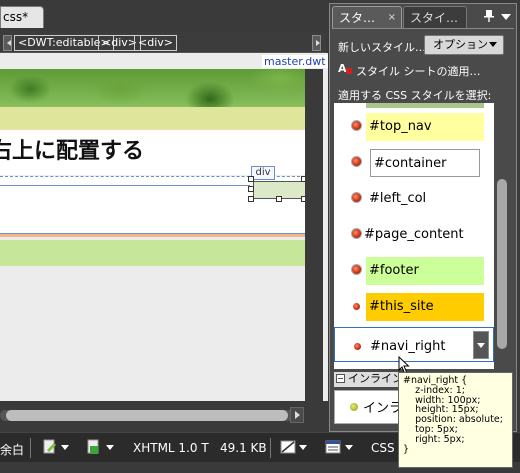 This screenshot has width=520, height=473. I want to click on style-name: #page_content, so click(414, 234).